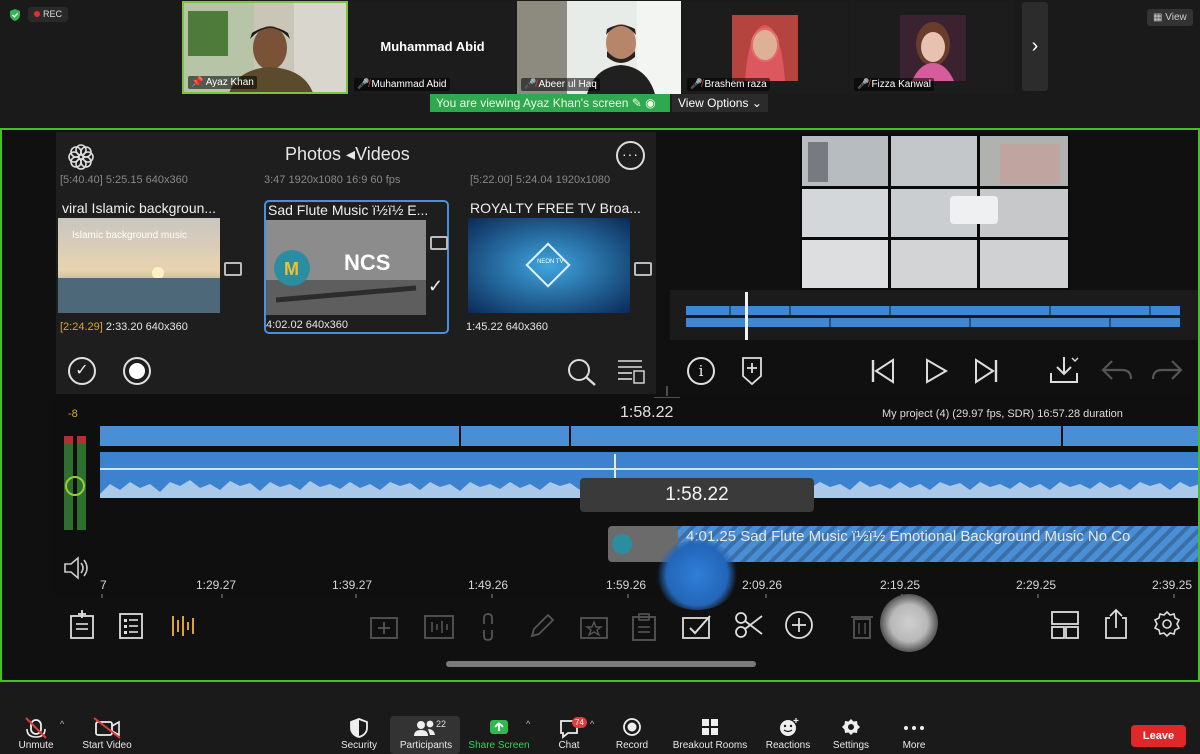 This screenshot has height=754, width=1200. What do you see at coordinates (601, 664) in the screenshot?
I see `home-indicator` at bounding box center [601, 664].